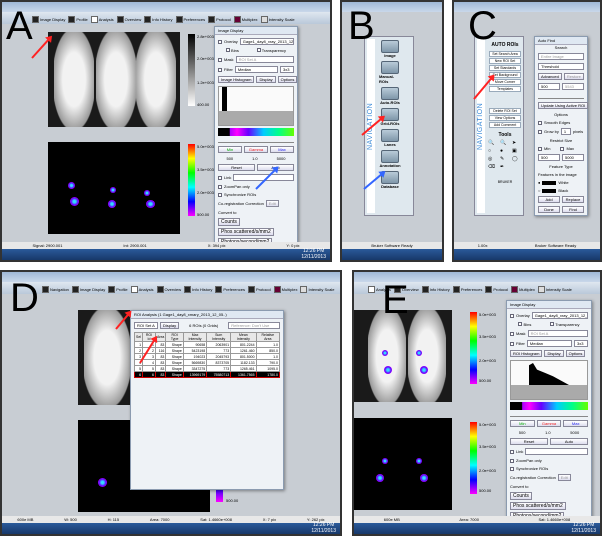 The image size is (602, 536). What do you see at coordinates (219, 337) in the screenshot?
I see `column-header: Sum Intensity` at bounding box center [219, 337].